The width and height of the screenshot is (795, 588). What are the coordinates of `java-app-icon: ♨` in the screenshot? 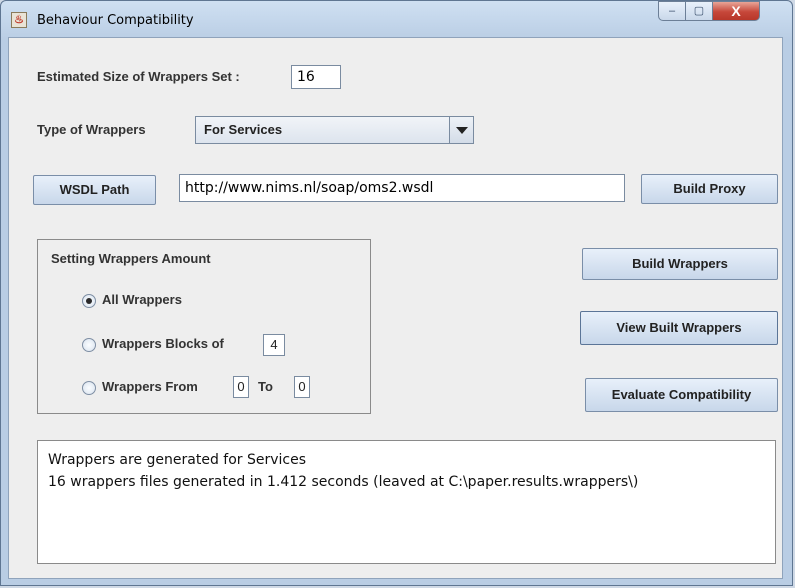 It's located at (19, 20).